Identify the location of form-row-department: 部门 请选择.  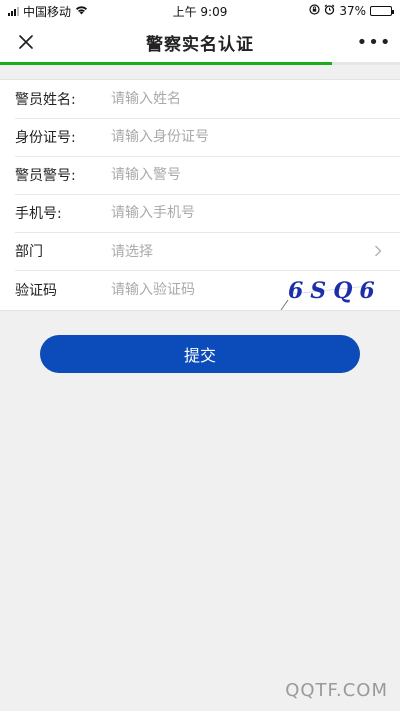
(200, 251).